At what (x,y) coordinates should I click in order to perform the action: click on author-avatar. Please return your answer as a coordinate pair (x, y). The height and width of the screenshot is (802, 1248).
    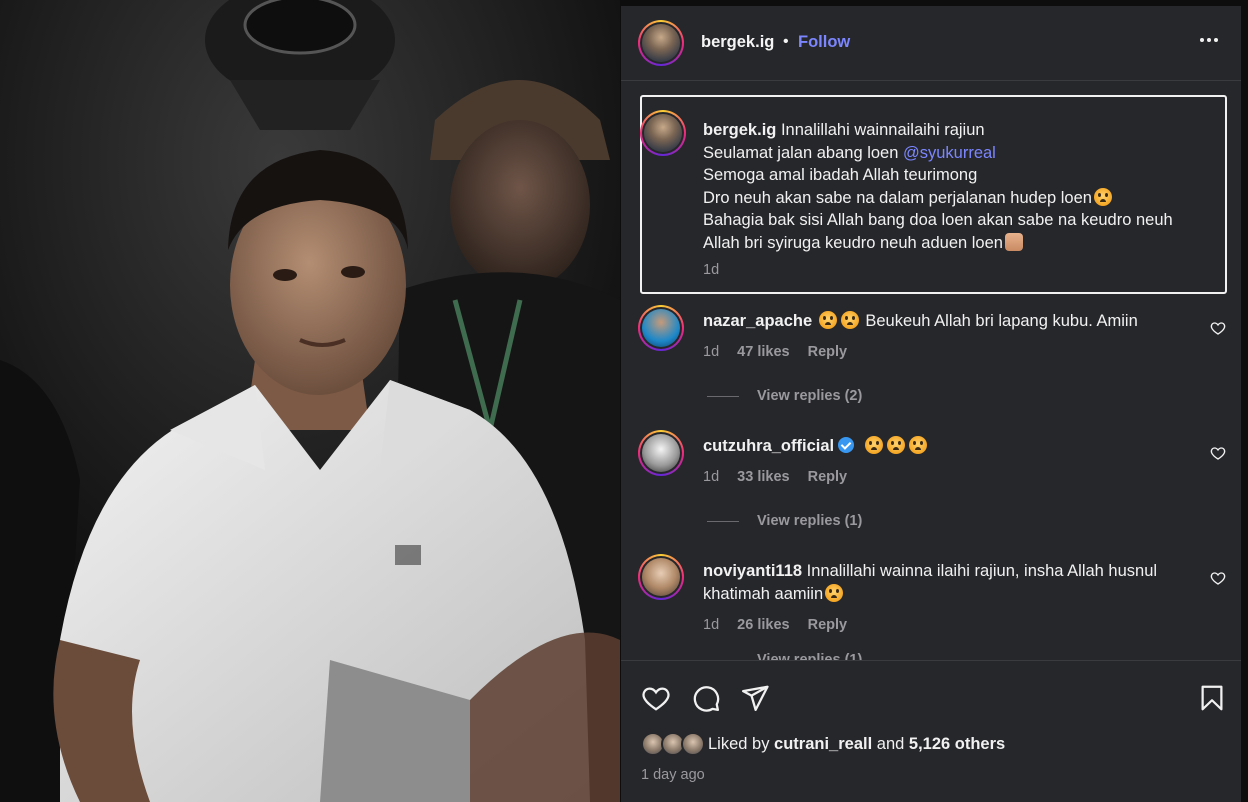
    Looking at the image, I should click on (661, 43).